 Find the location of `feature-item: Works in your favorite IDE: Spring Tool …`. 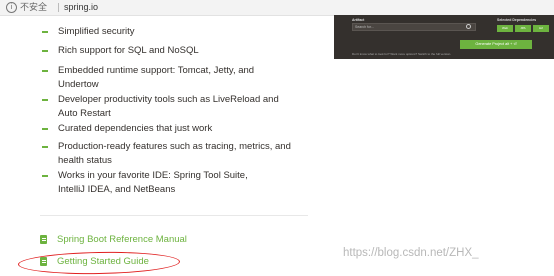

feature-item: Works in your favorite IDE: Spring Tool … is located at coordinates (143, 182).